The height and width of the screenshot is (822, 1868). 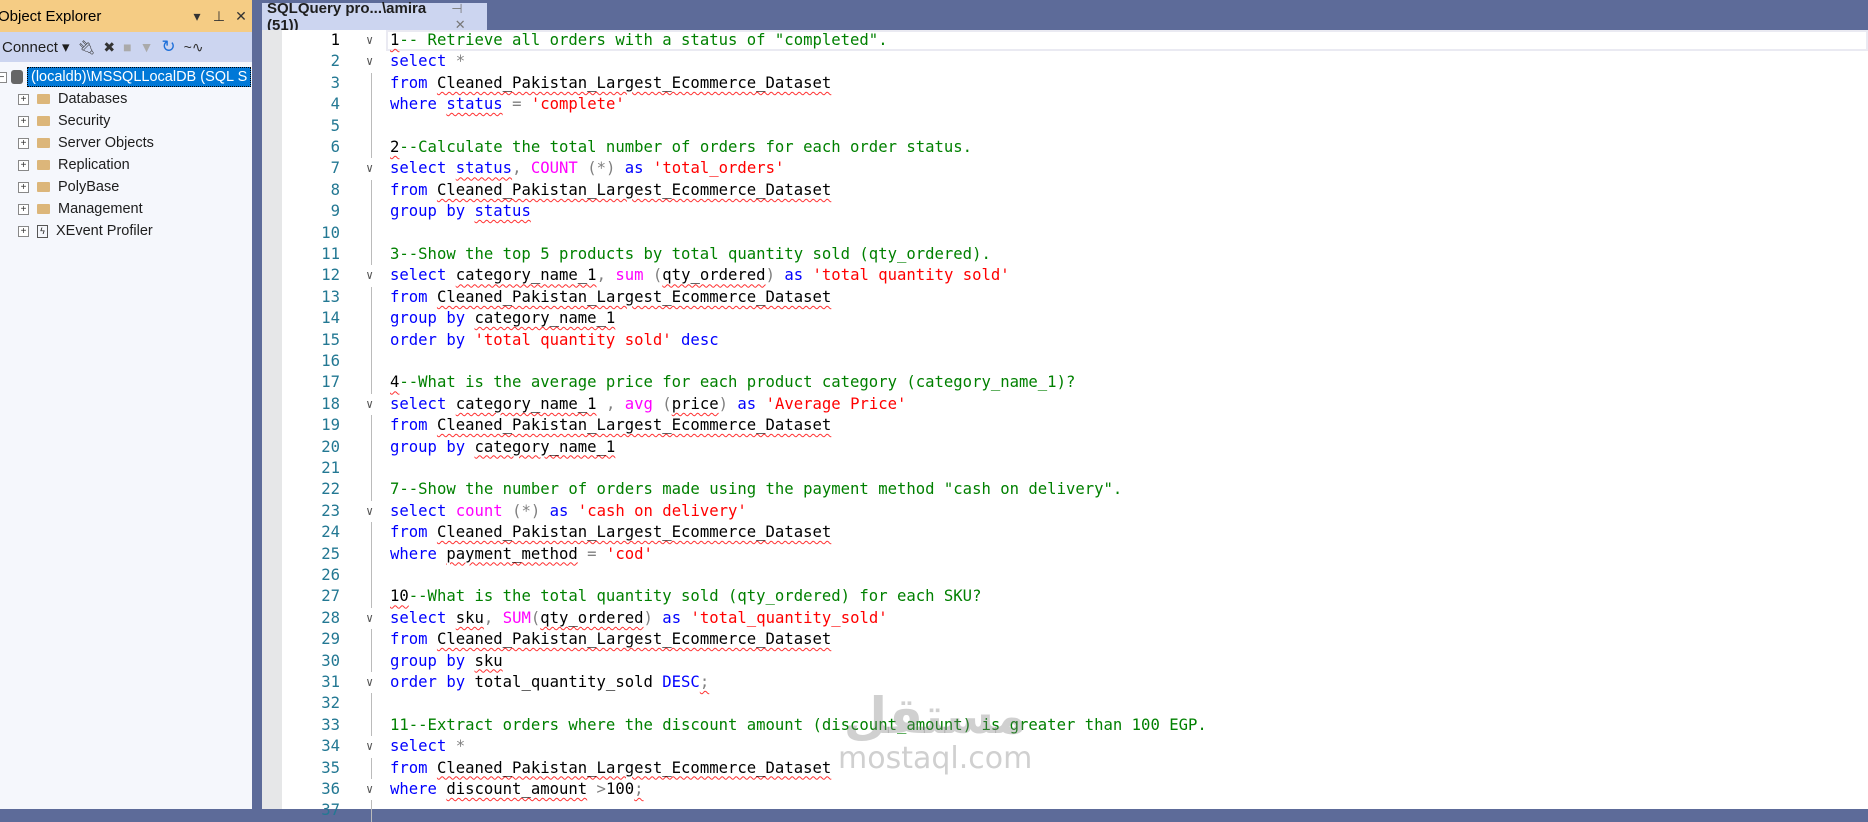 I want to click on pin-icon: ⊥, so click(x=219, y=16).